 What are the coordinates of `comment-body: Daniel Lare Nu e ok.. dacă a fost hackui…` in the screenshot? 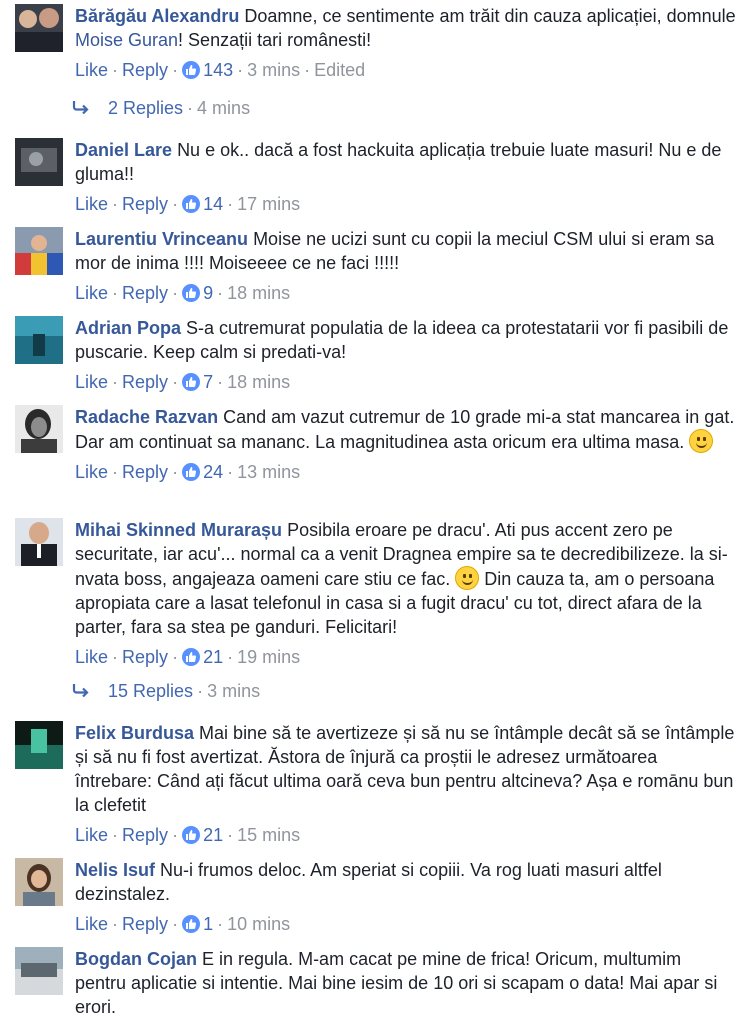 It's located at (405, 177).